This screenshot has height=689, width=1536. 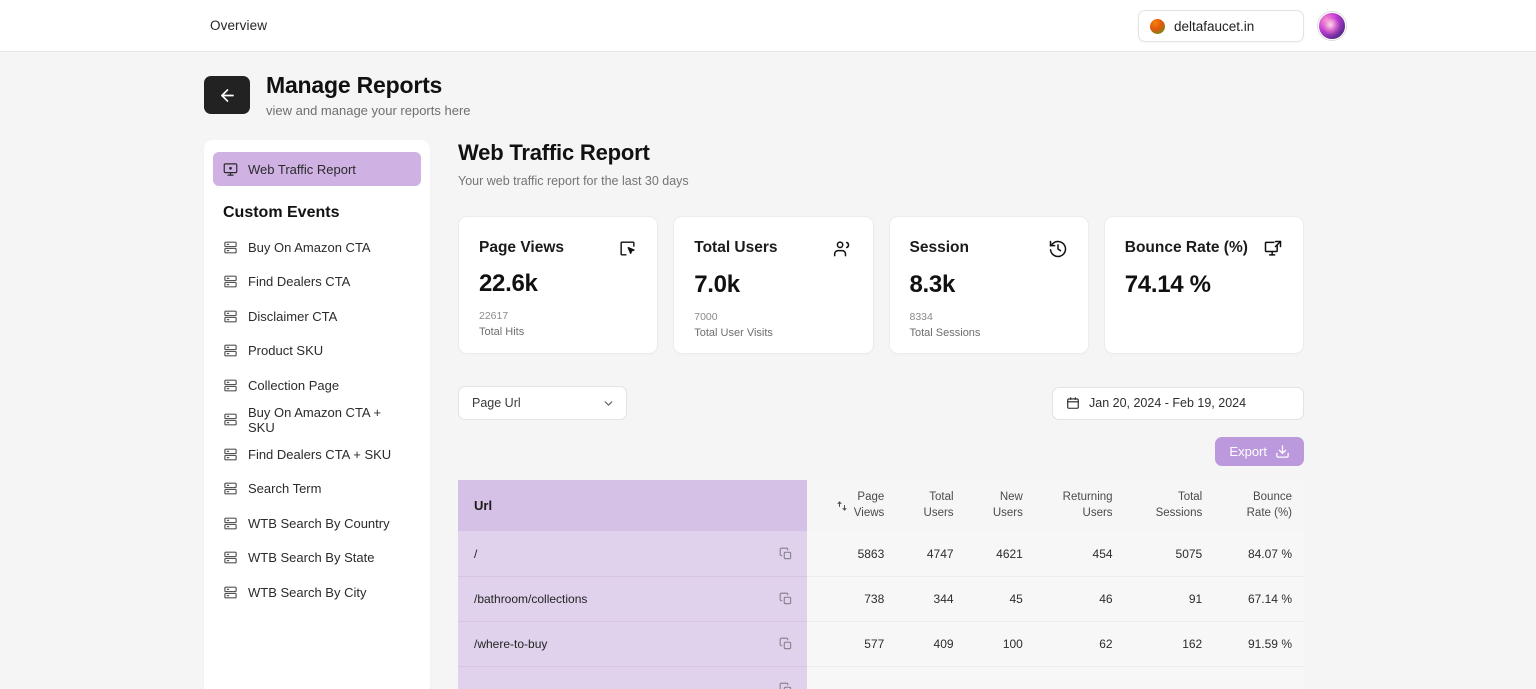 What do you see at coordinates (931, 677) in the screenshot?
I see `cell-total-users` at bounding box center [931, 677].